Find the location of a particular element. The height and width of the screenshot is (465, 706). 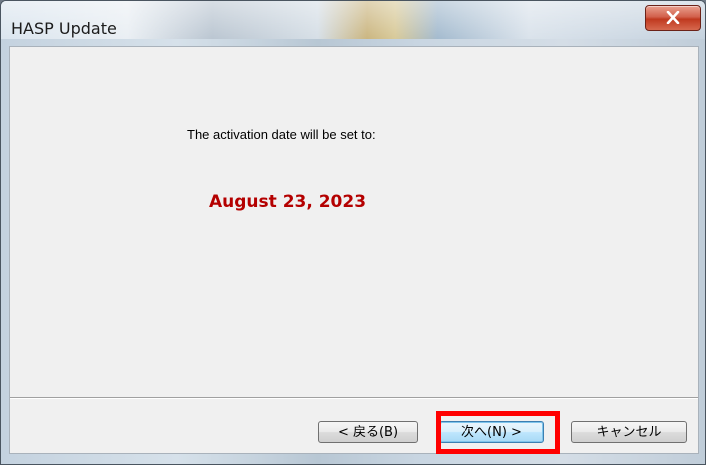

cancel-button: キャンセル is located at coordinates (629, 432).